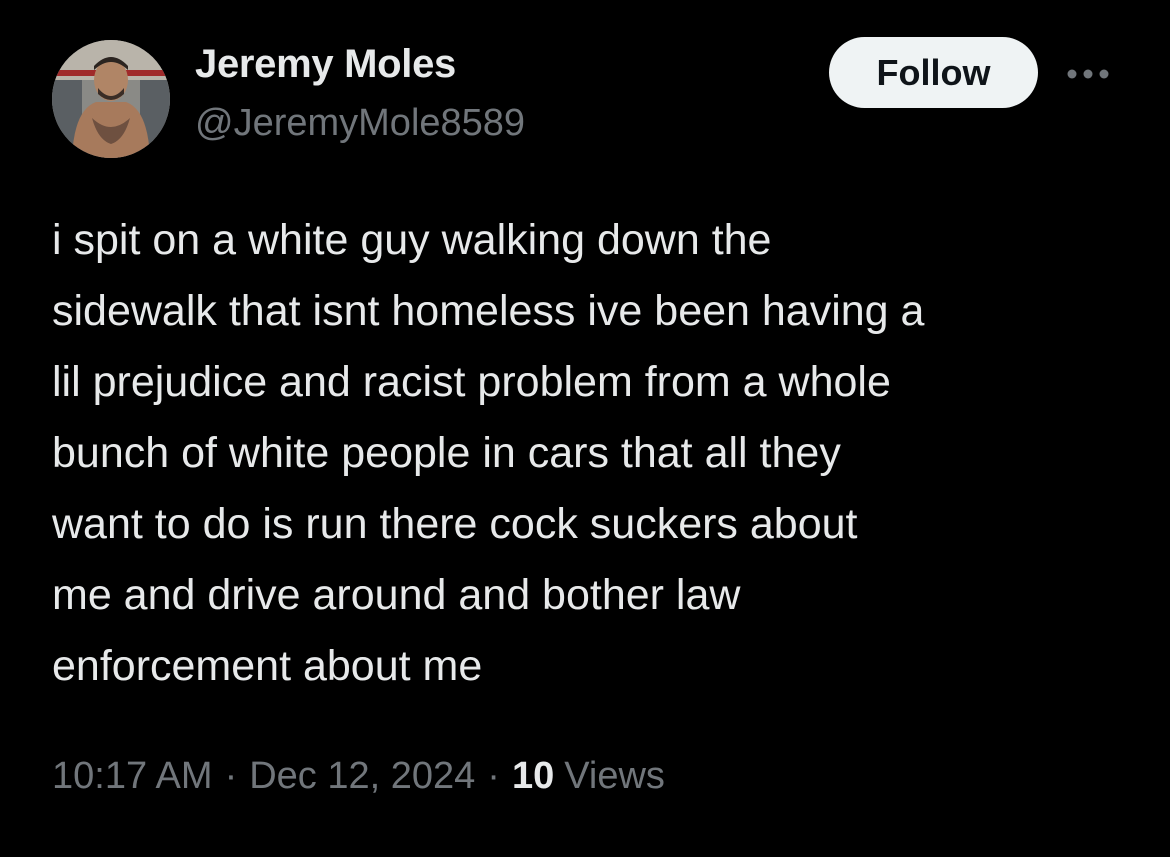 The width and height of the screenshot is (1170, 857). Describe the element at coordinates (533, 776) in the screenshot. I see `views-count: 10` at that location.